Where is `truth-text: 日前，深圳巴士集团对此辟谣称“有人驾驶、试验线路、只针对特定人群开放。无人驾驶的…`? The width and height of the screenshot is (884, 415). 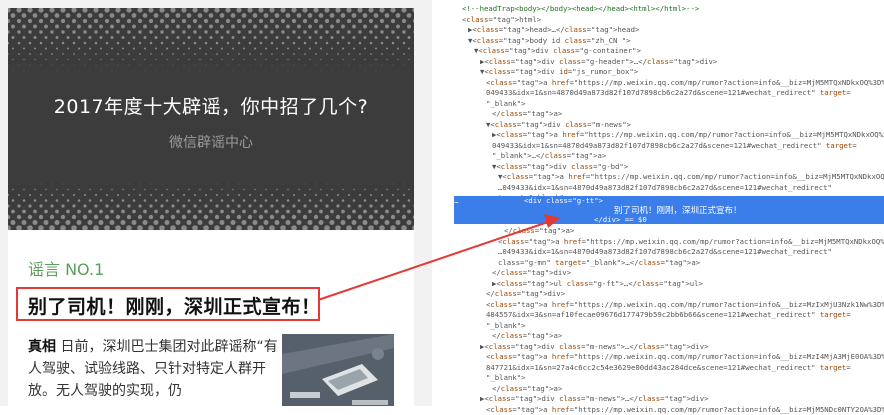 truth-text: 日前，深圳巴士集团对此辟谣称“有人驾驶、试验线路、只针对特定人群开放。无人驾驶的… is located at coordinates (153, 369).